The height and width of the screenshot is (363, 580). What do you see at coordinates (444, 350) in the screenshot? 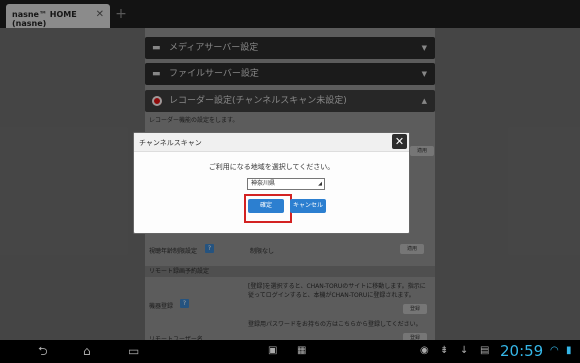
I see `usb-icon: ⇟` at bounding box center [444, 350].